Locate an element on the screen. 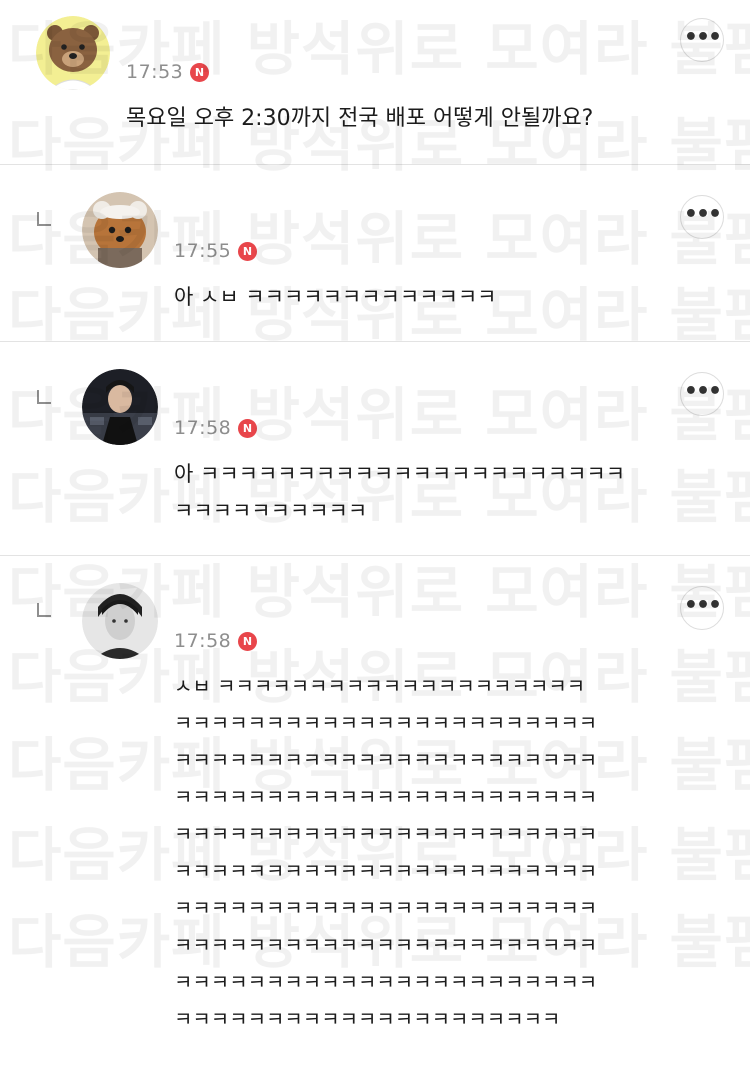 The image size is (750, 1070). comment-line: 목요일 오후 2:30까지 전국 배포 어떻게 안될까요? is located at coordinates (360, 118).